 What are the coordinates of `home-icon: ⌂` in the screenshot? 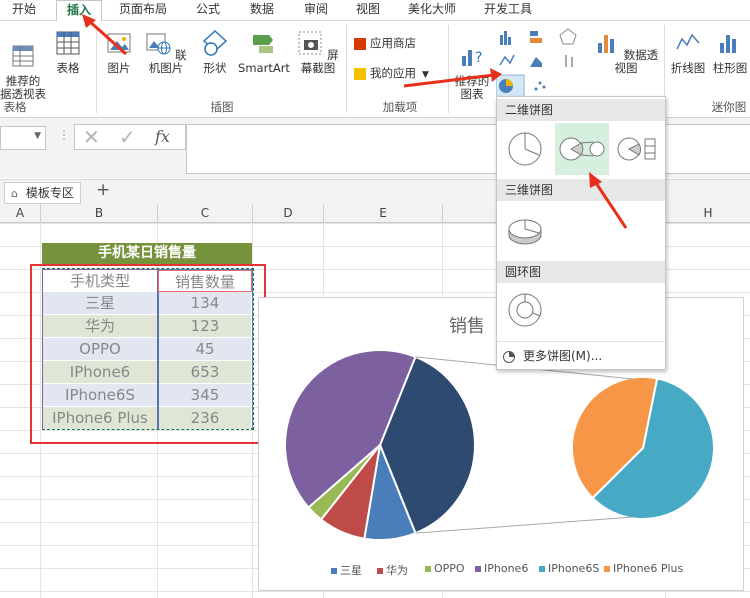 It's located at (14, 193).